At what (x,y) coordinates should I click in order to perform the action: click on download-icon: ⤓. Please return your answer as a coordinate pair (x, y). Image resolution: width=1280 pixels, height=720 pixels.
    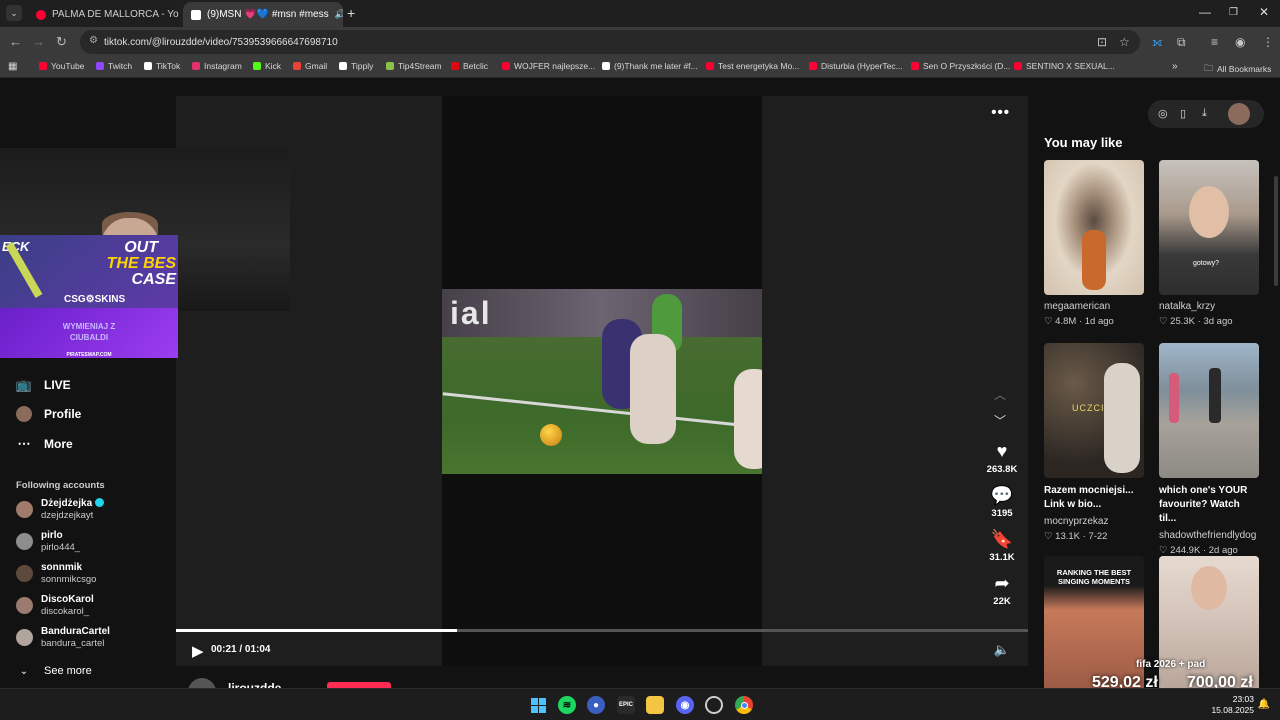
    Looking at the image, I should click on (1204, 113).